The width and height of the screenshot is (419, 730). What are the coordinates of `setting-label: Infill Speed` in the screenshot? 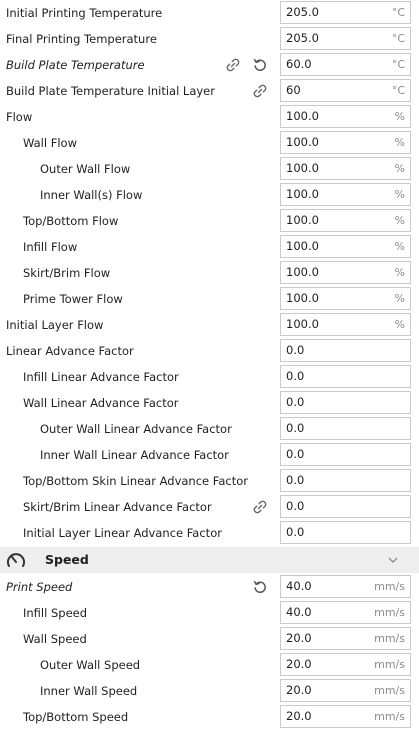 It's located at (55, 613).